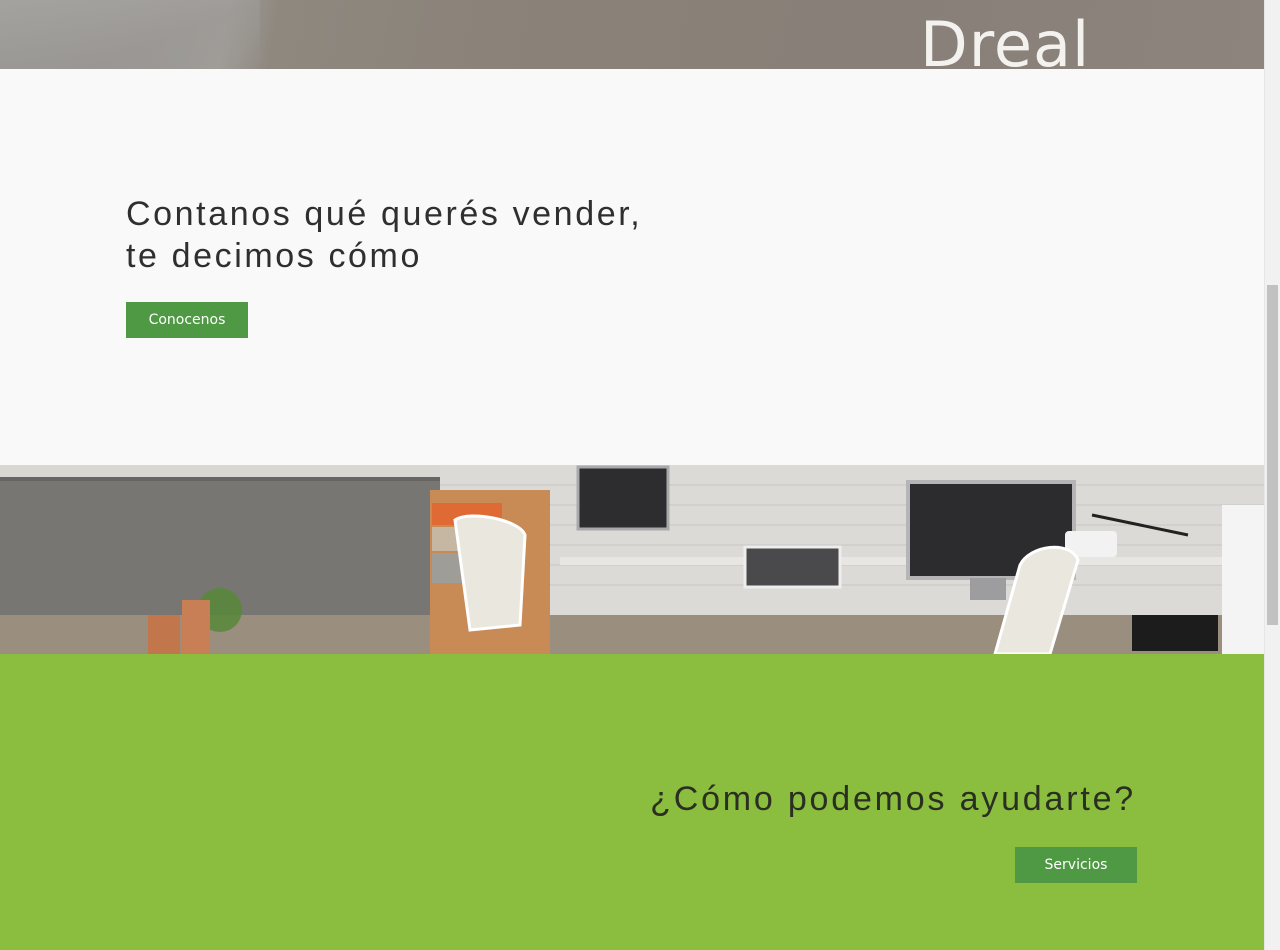 The image size is (1280, 950). Describe the element at coordinates (384, 214) in the screenshot. I see `intro-heading-line-1: Contanos qué querés vender,` at that location.